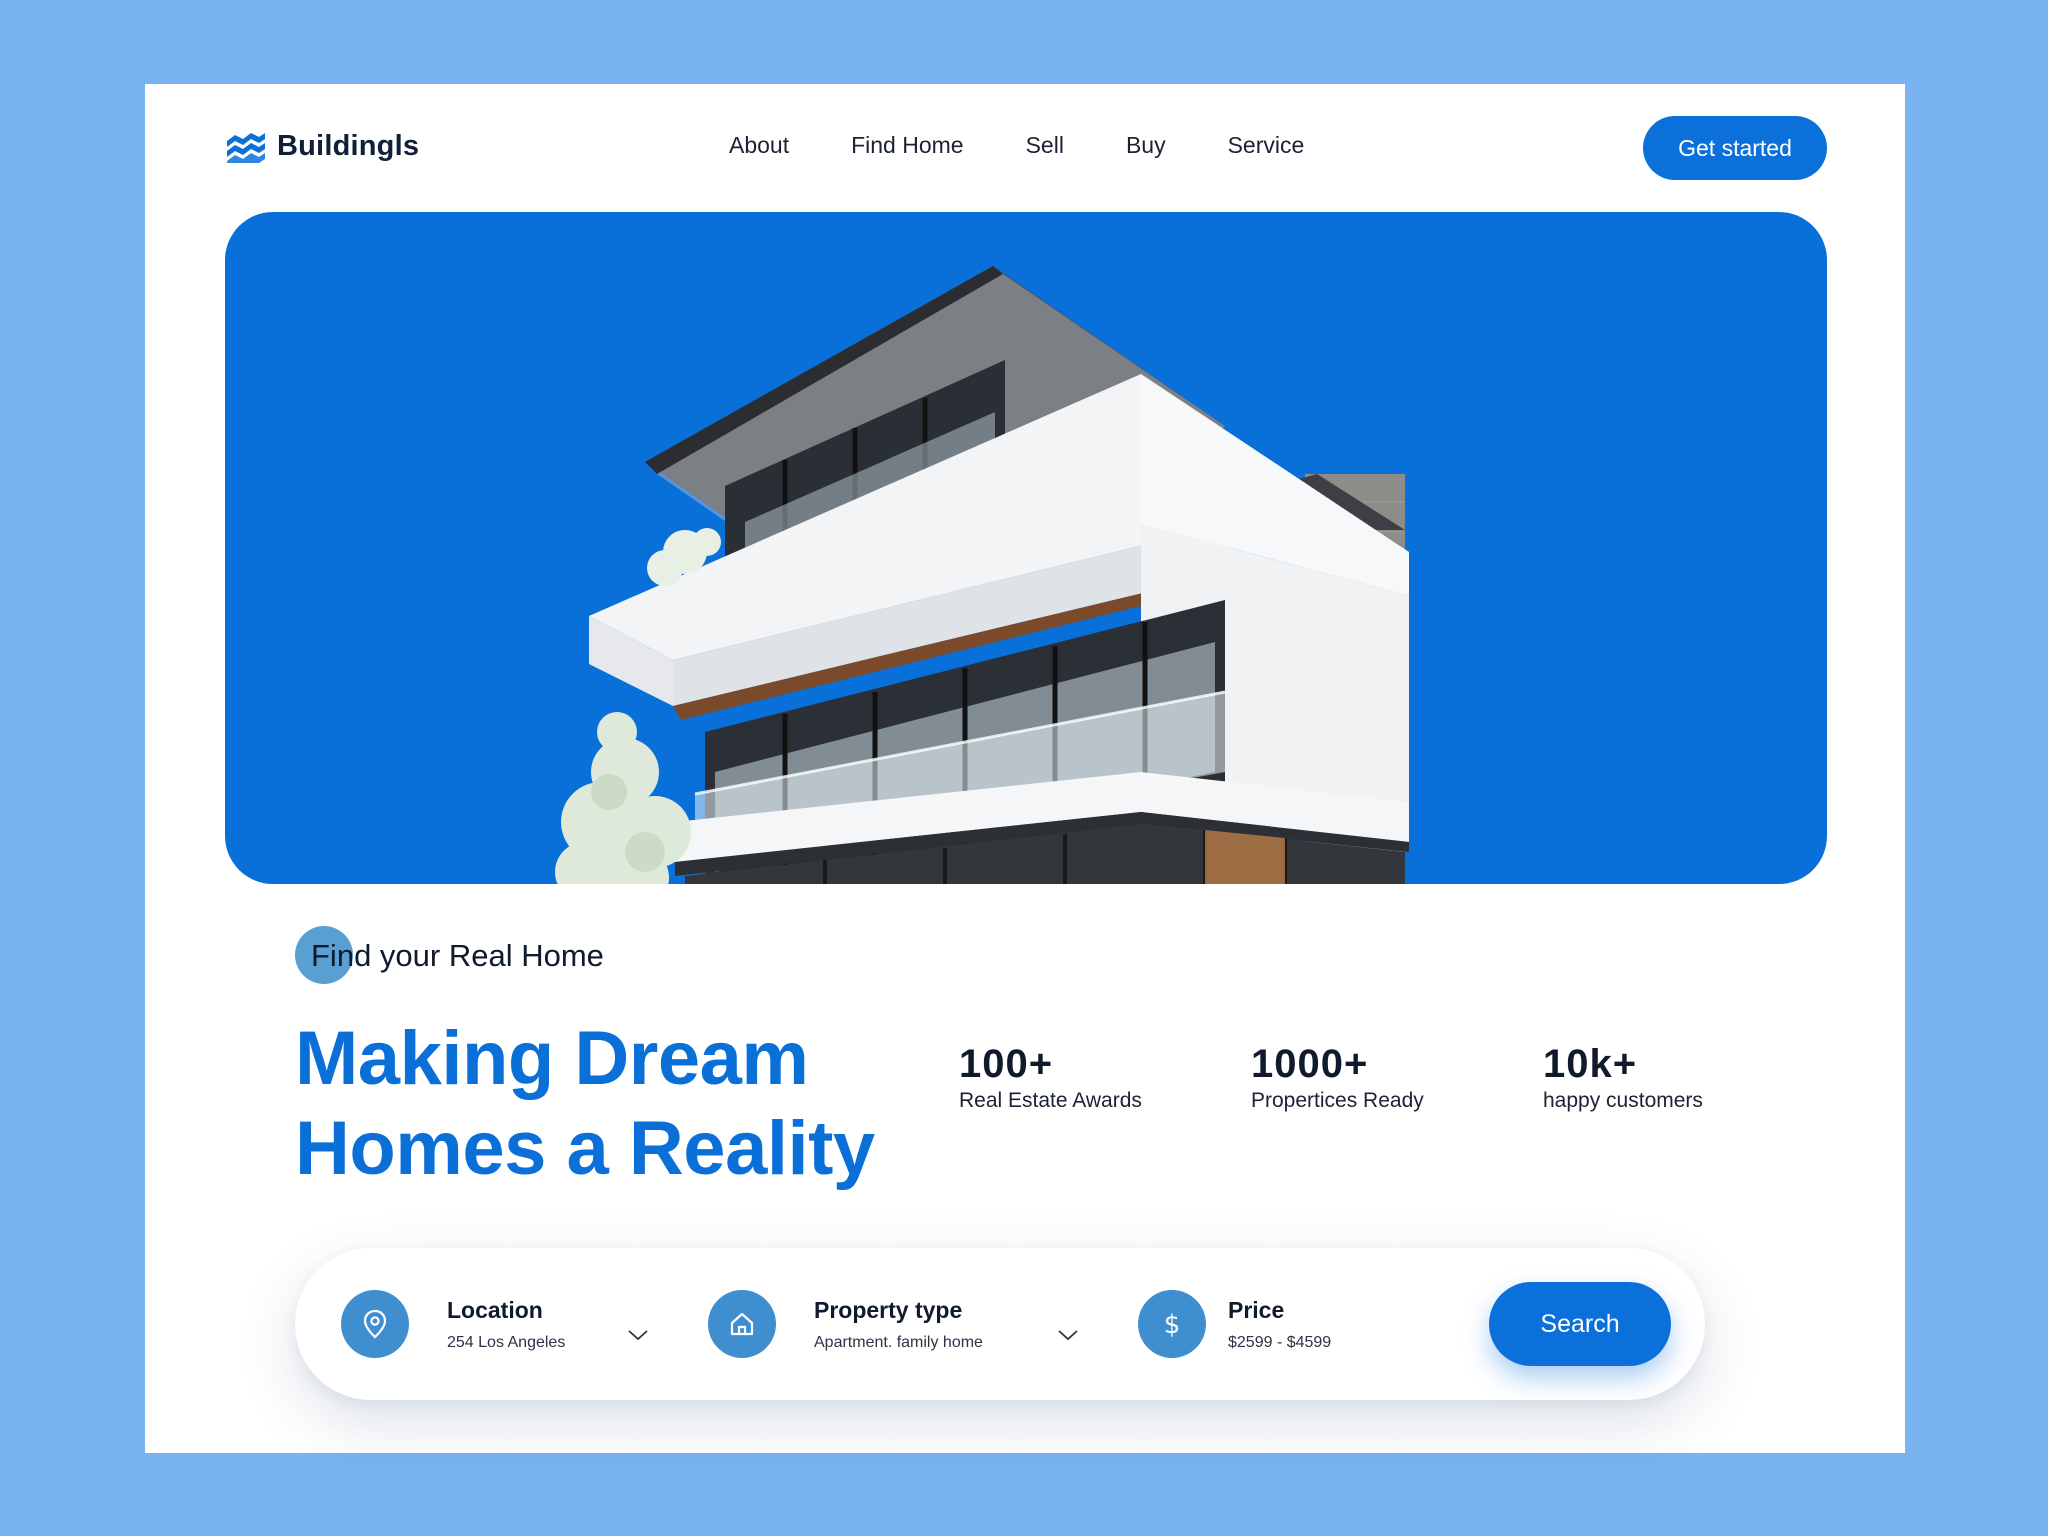 The height and width of the screenshot is (1536, 2048). Describe the element at coordinates (1006, 1064) in the screenshot. I see `stat-value: 100+` at that location.